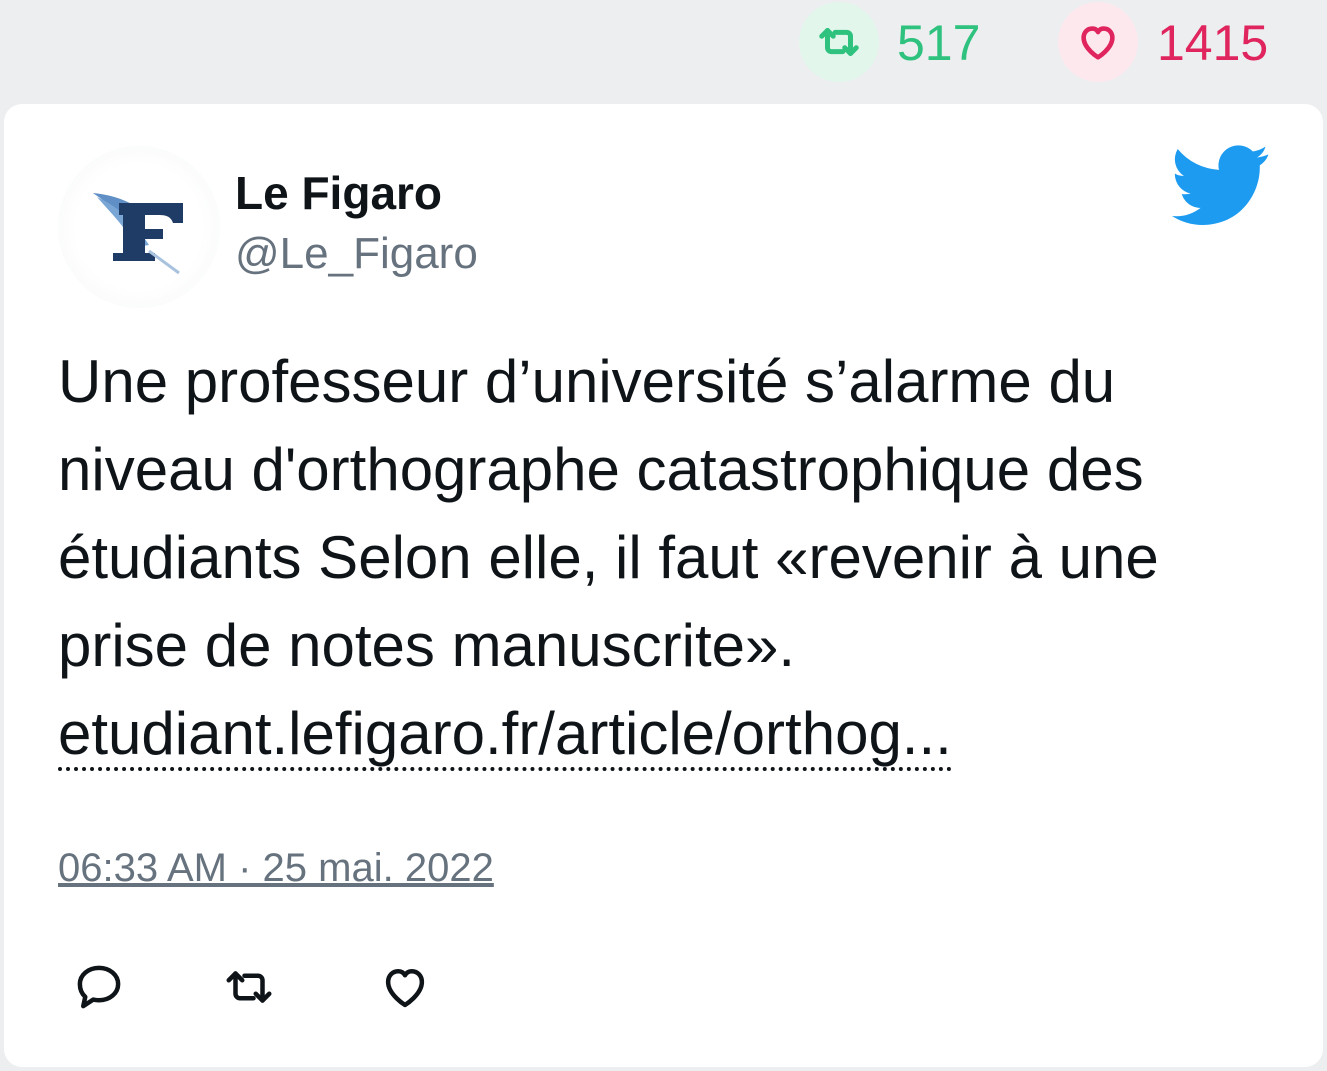  Describe the element at coordinates (663, 45) in the screenshot. I see `engagement-stats: 517 1415` at that location.